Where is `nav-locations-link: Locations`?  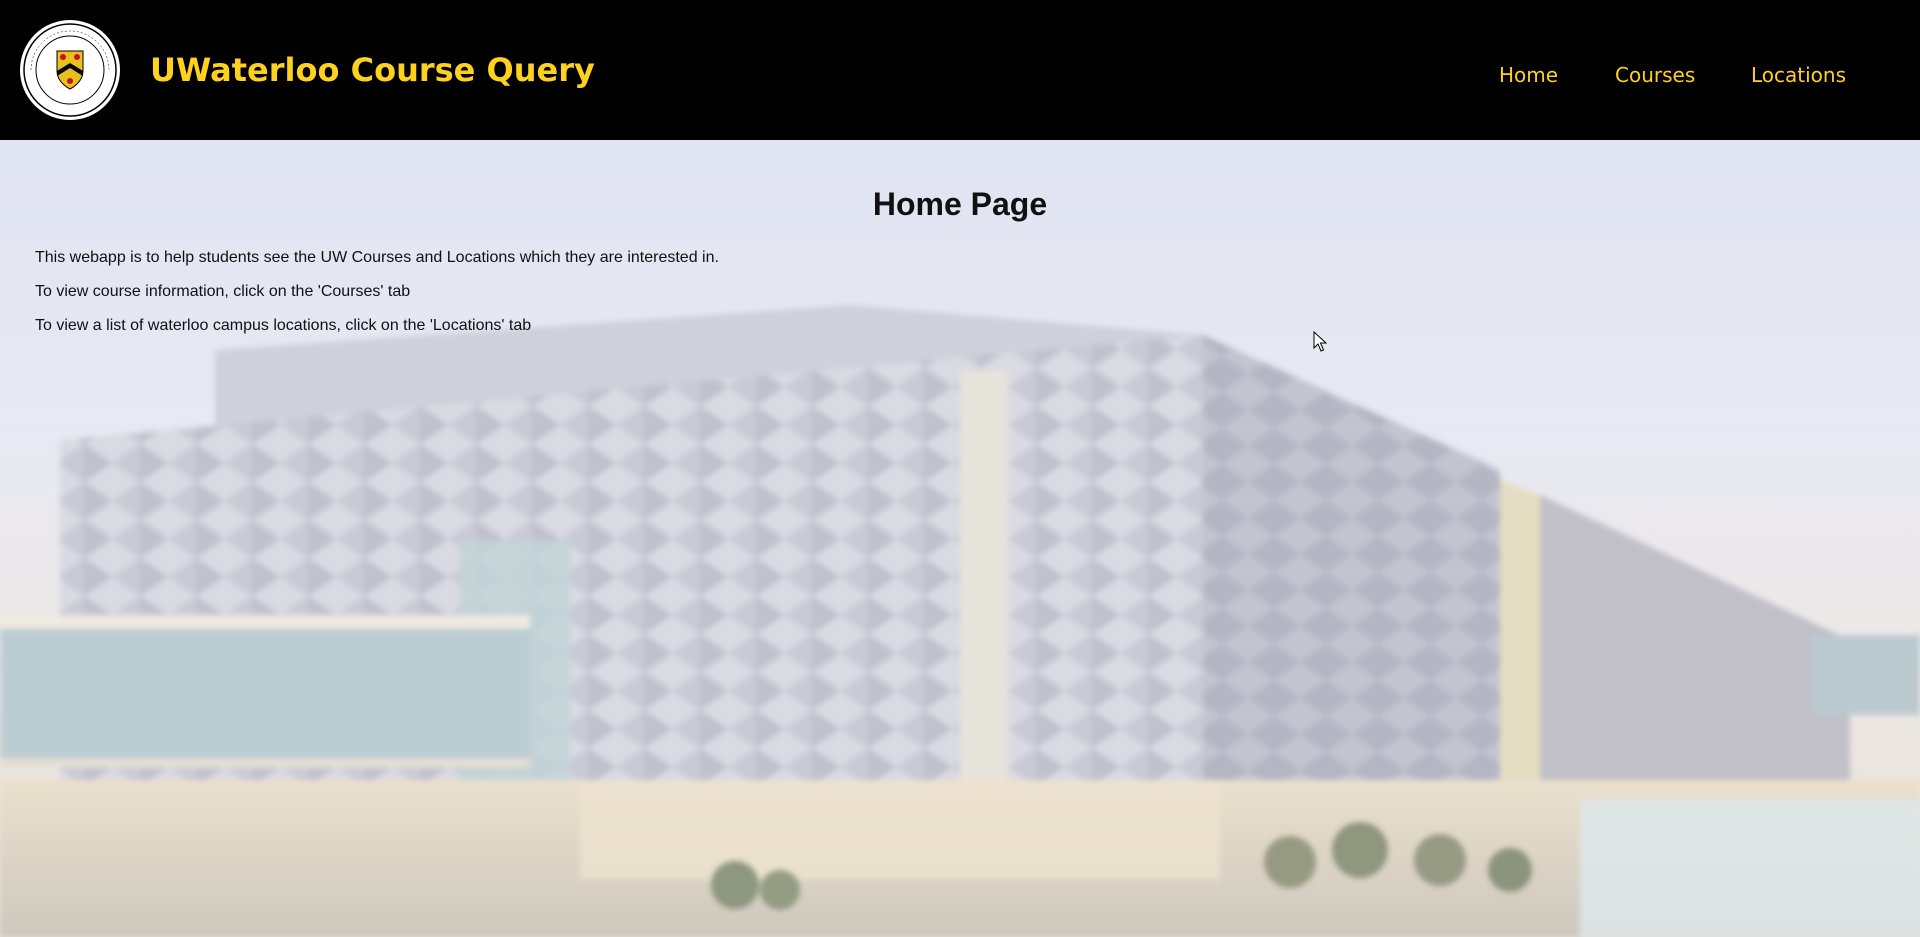
nav-locations-link: Locations is located at coordinates (1798, 75).